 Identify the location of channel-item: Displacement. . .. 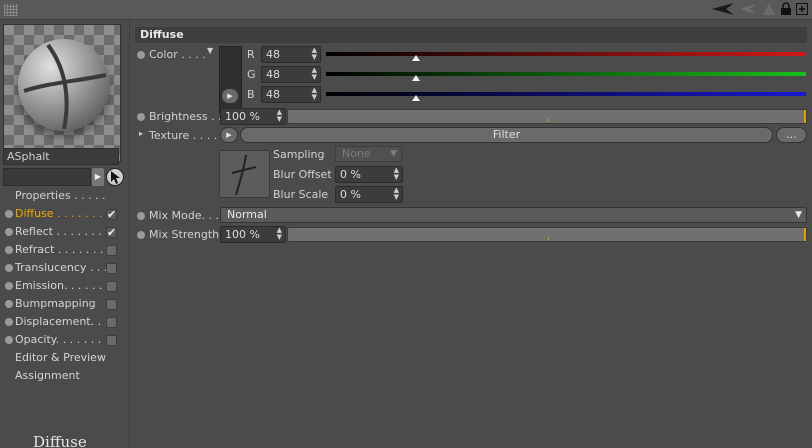
(65, 322).